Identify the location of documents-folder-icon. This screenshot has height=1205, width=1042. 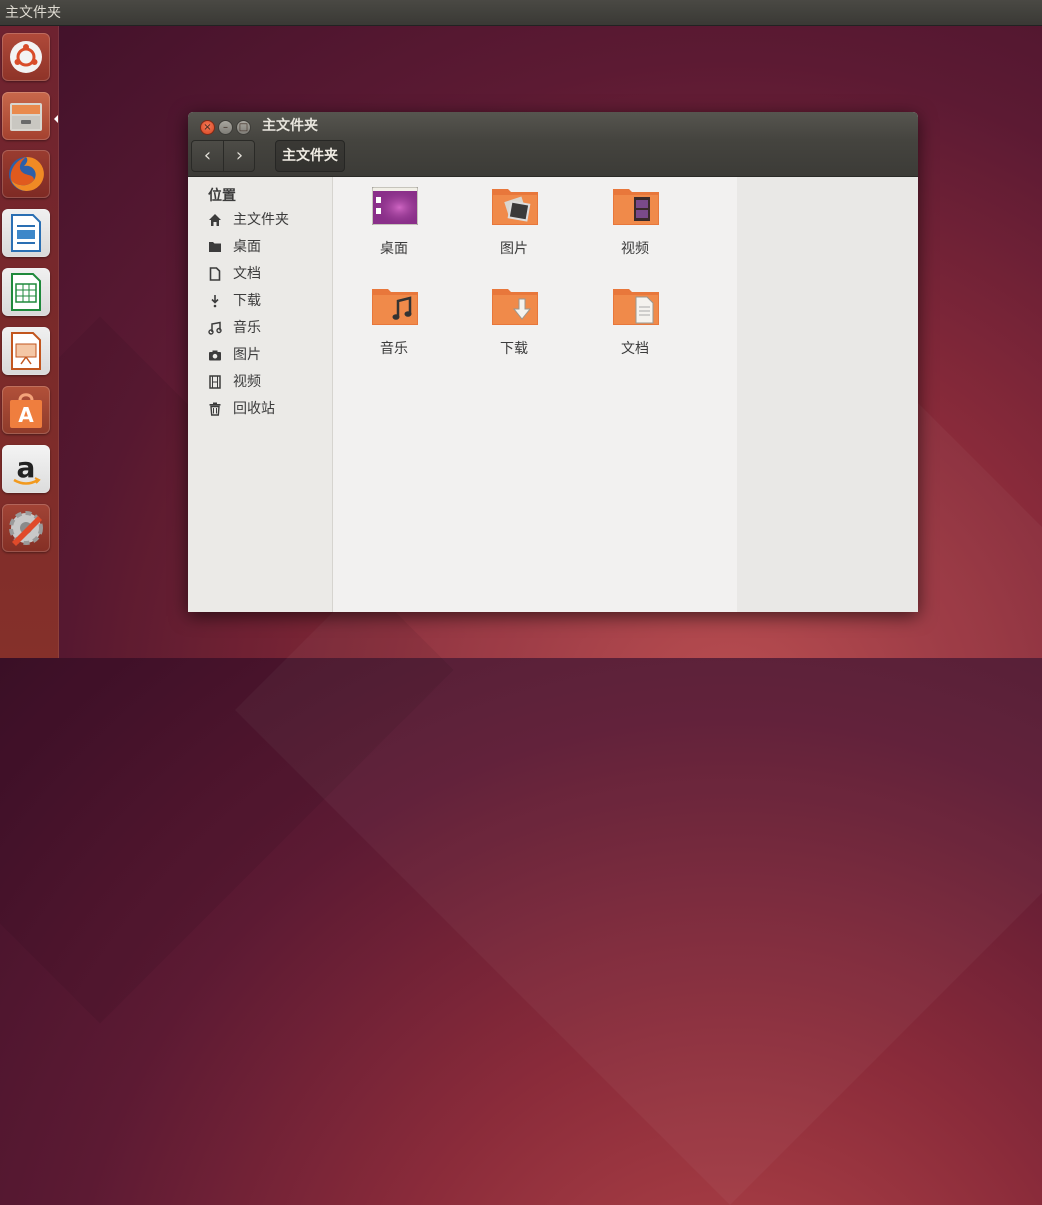
(636, 307).